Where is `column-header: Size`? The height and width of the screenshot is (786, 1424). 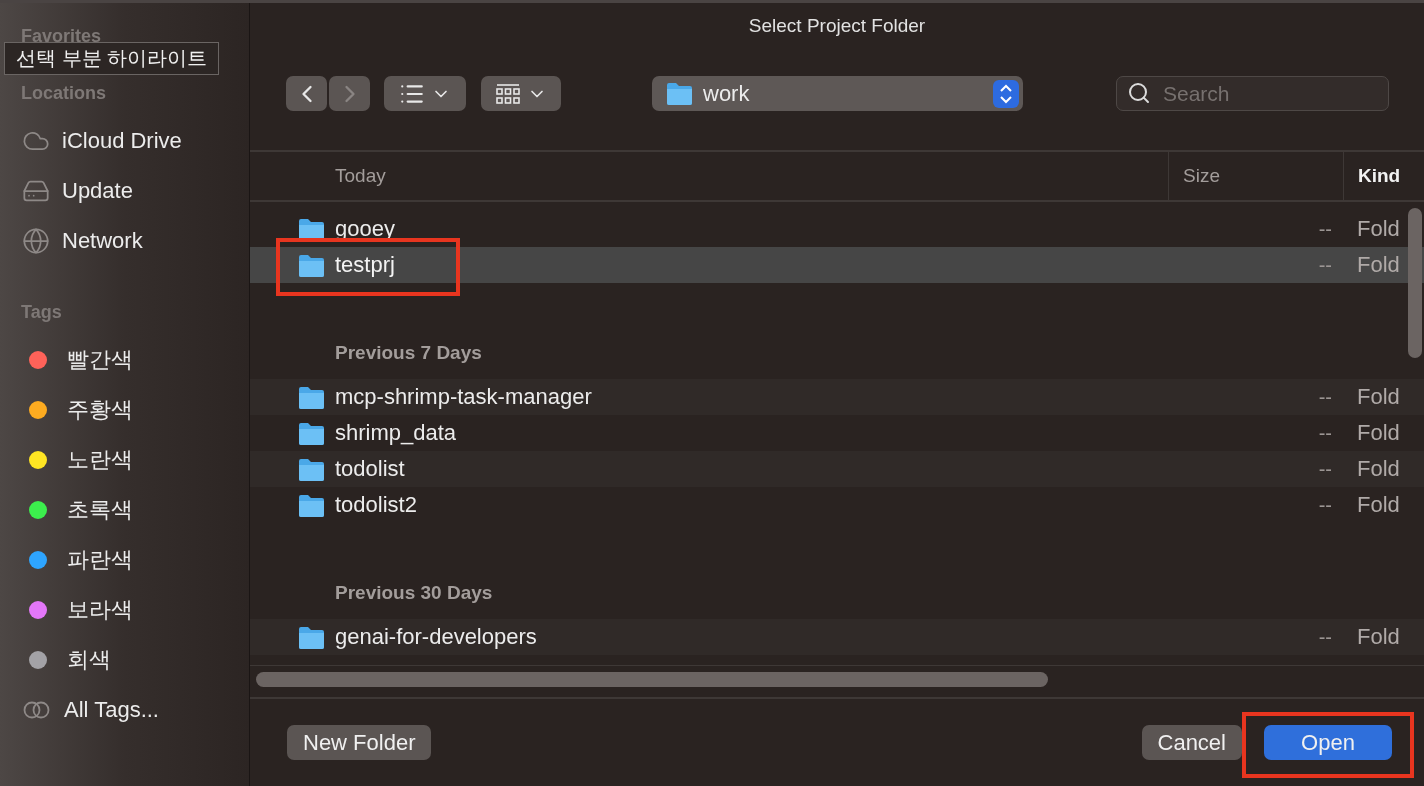
column-header: Size is located at coordinates (1255, 176).